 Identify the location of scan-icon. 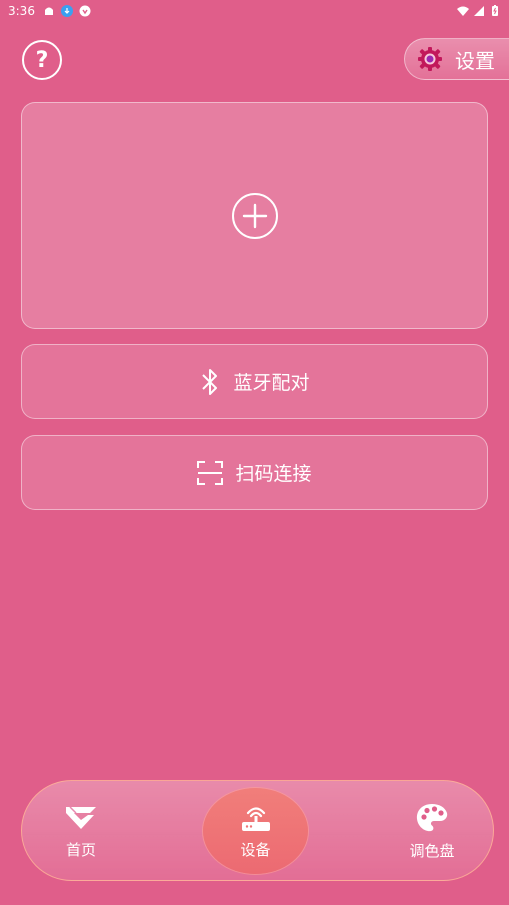
(210, 472).